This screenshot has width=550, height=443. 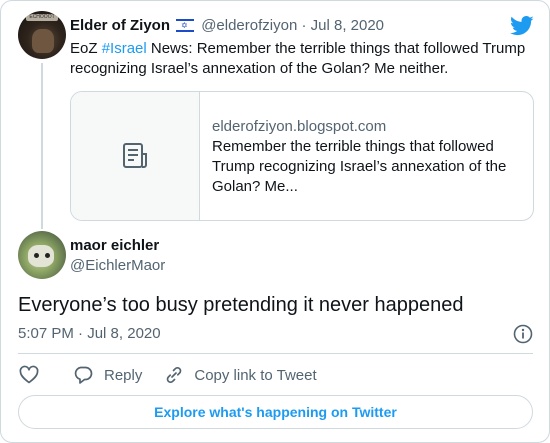 What do you see at coordinates (275, 412) in the screenshot?
I see `explore-twitter-button: Explore what's happening on Twitter` at bounding box center [275, 412].